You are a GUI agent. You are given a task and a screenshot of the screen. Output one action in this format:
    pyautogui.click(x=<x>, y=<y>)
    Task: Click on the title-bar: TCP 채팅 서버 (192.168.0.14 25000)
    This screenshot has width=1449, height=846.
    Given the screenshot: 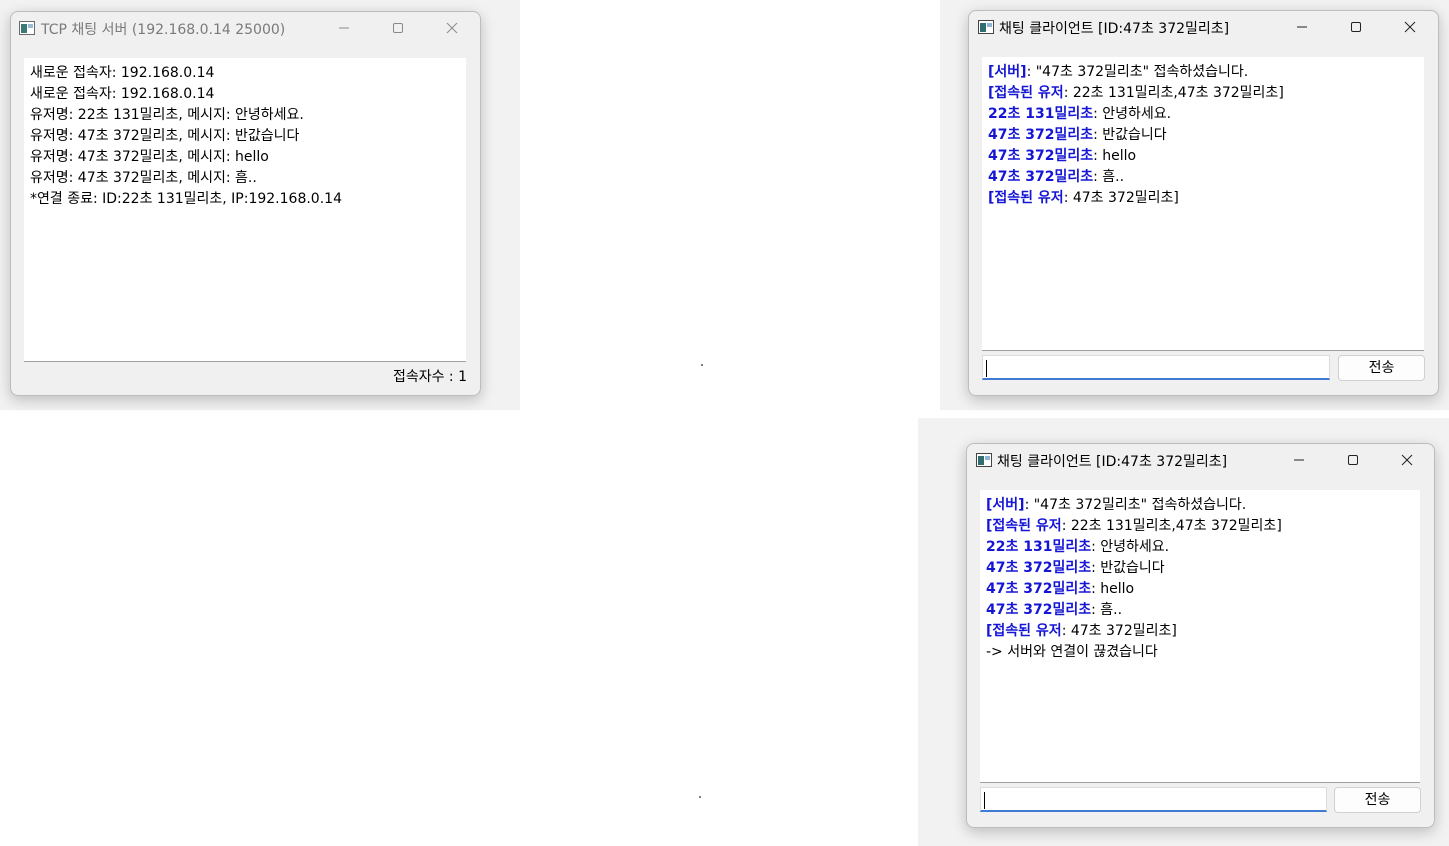 What is the action you would take?
    pyautogui.click(x=245, y=28)
    